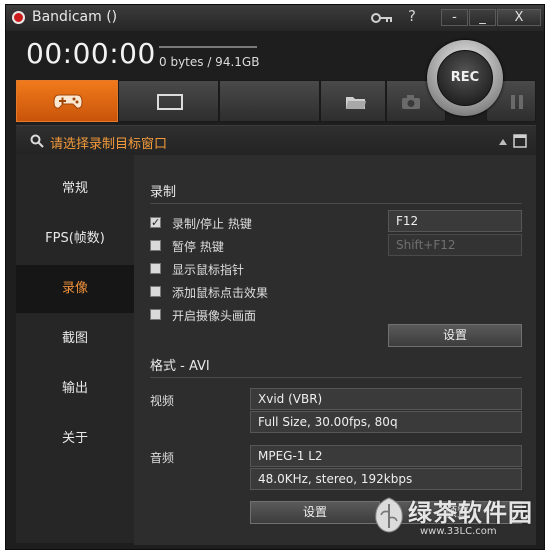  I want to click on option-label: 暂停 热键, so click(198, 247).